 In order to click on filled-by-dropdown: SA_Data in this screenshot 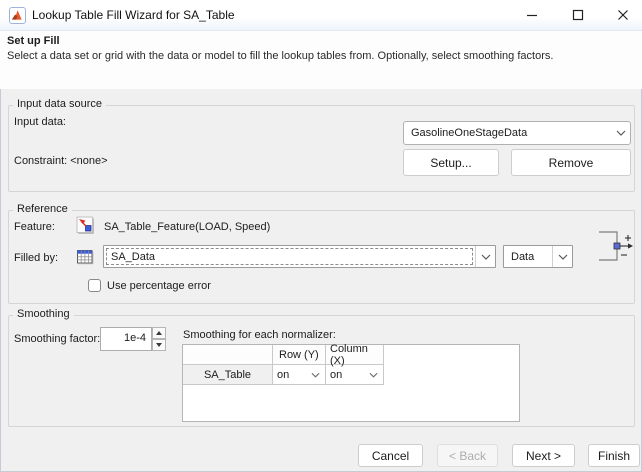, I will do `click(299, 256)`.